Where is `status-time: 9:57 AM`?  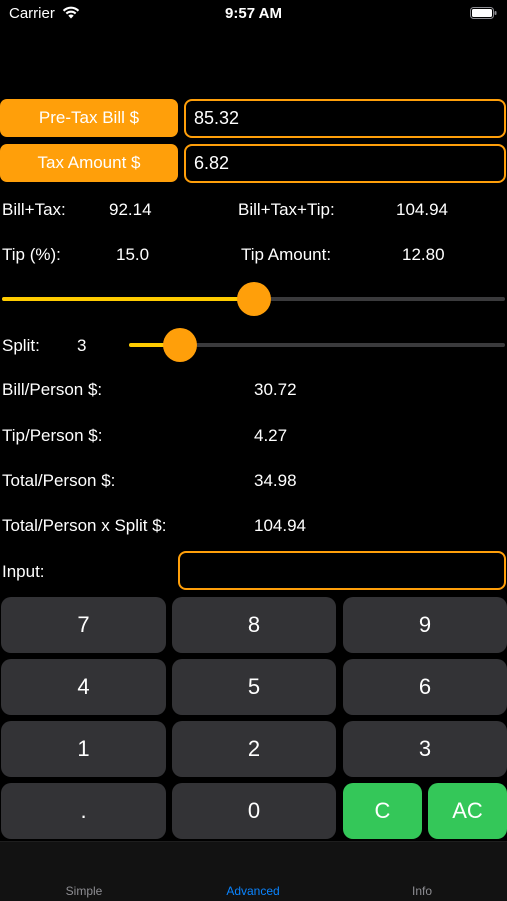 status-time: 9:57 AM is located at coordinates (253, 13).